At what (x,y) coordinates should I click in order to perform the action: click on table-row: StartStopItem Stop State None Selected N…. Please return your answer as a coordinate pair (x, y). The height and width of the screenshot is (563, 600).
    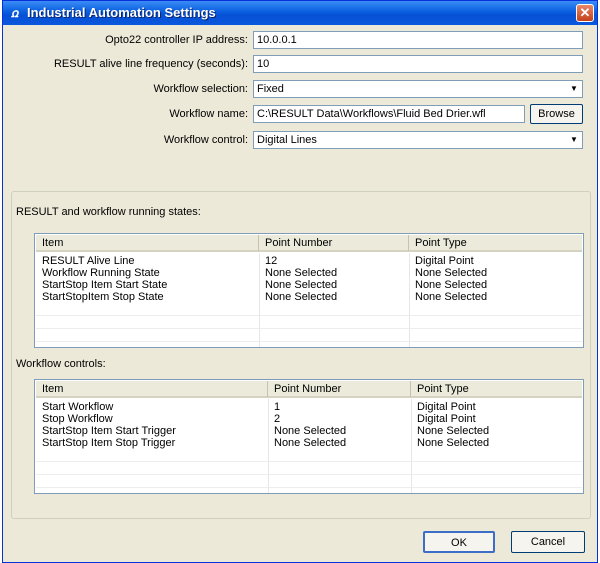
    Looking at the image, I should click on (309, 297).